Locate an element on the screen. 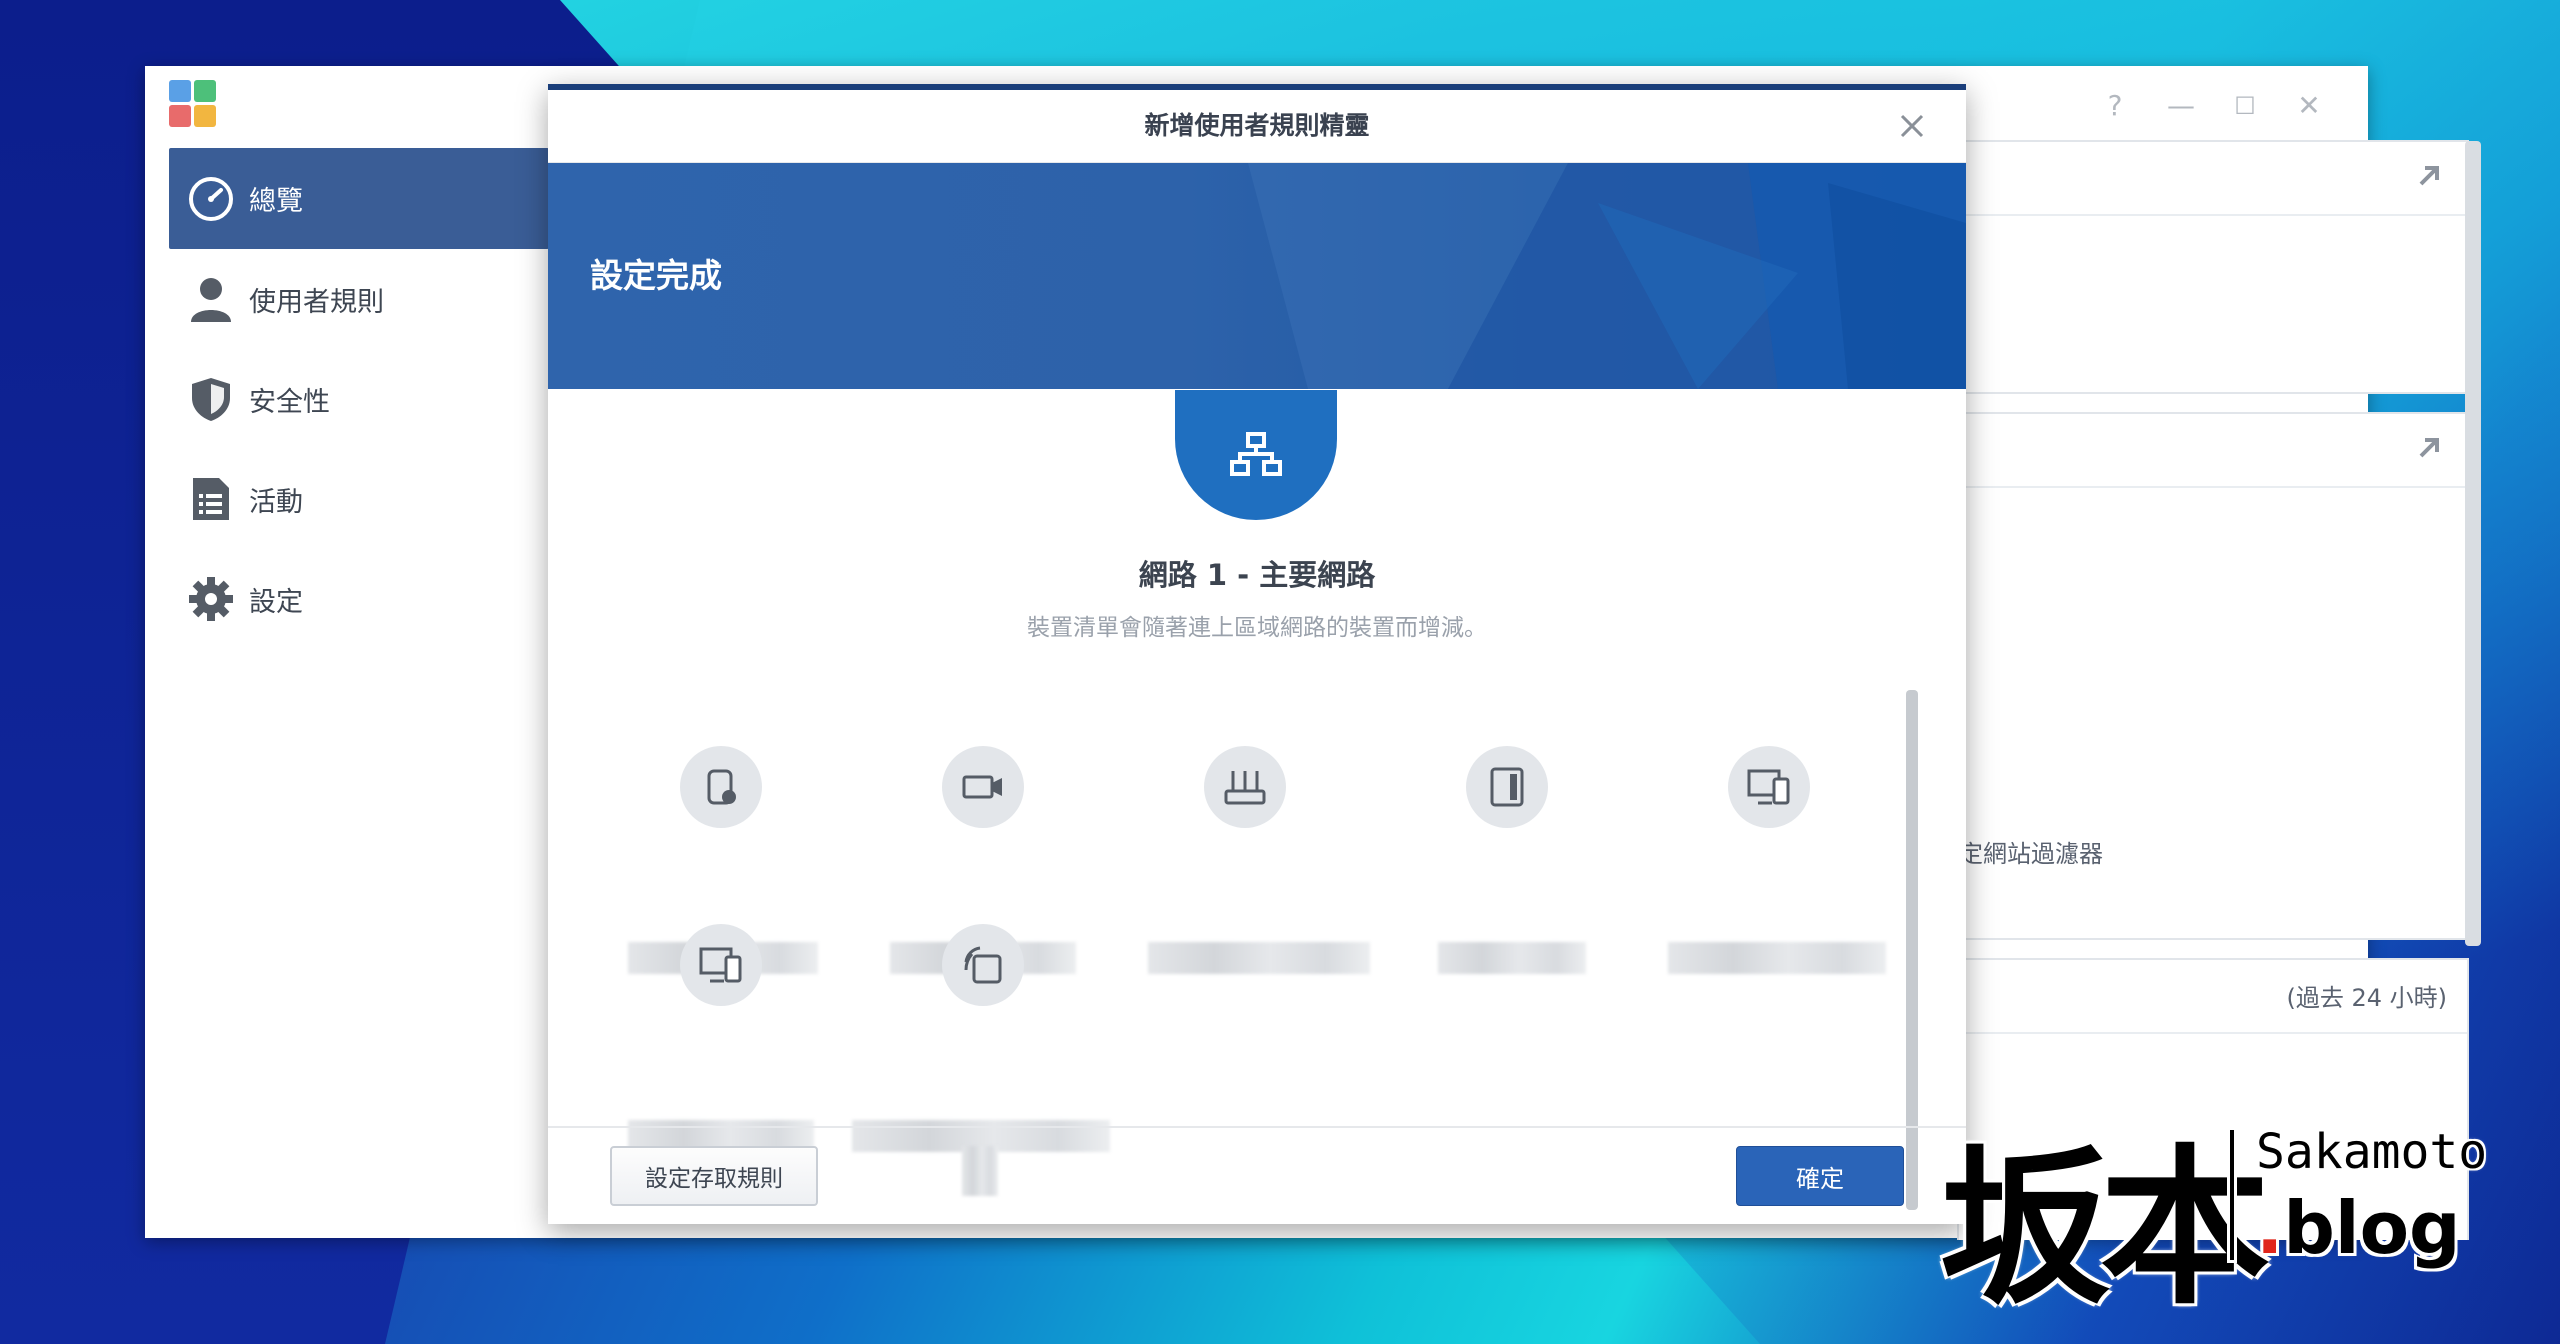  shield-icon is located at coordinates (211, 399).